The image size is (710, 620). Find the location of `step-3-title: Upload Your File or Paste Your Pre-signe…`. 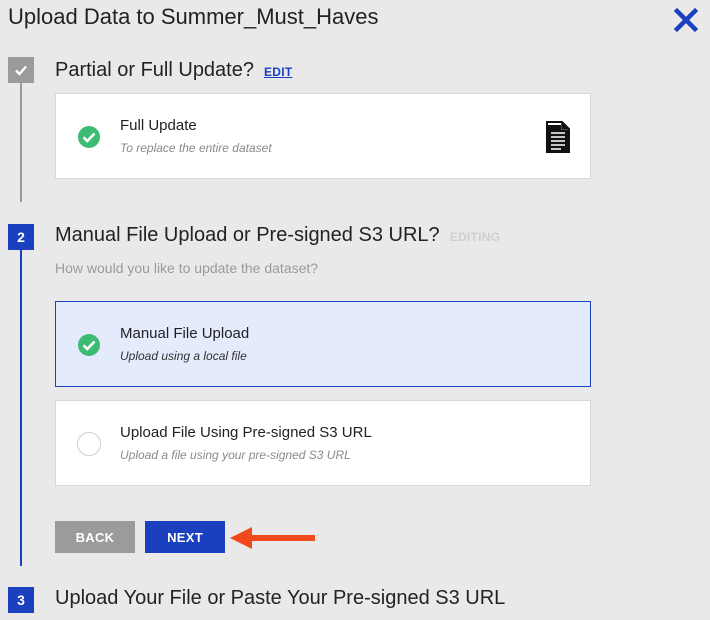

step-3-title: Upload Your File or Paste Your Pre-signe… is located at coordinates (280, 598).